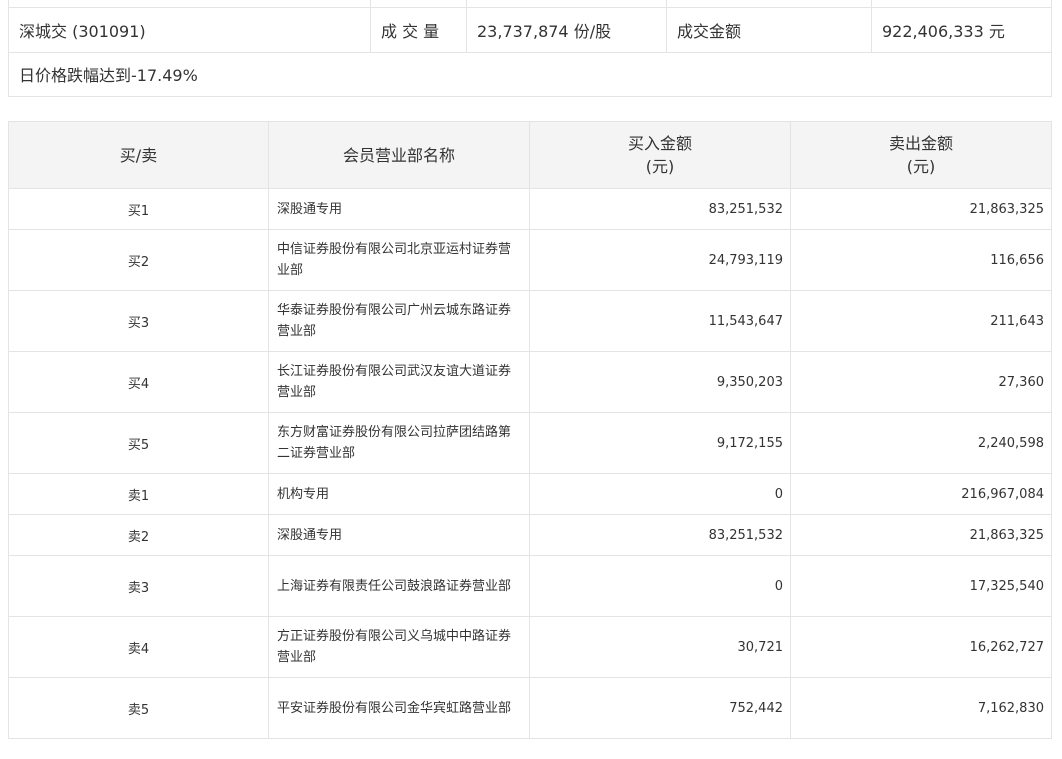  I want to click on header-sell-title: 卖出金额, so click(920, 143).